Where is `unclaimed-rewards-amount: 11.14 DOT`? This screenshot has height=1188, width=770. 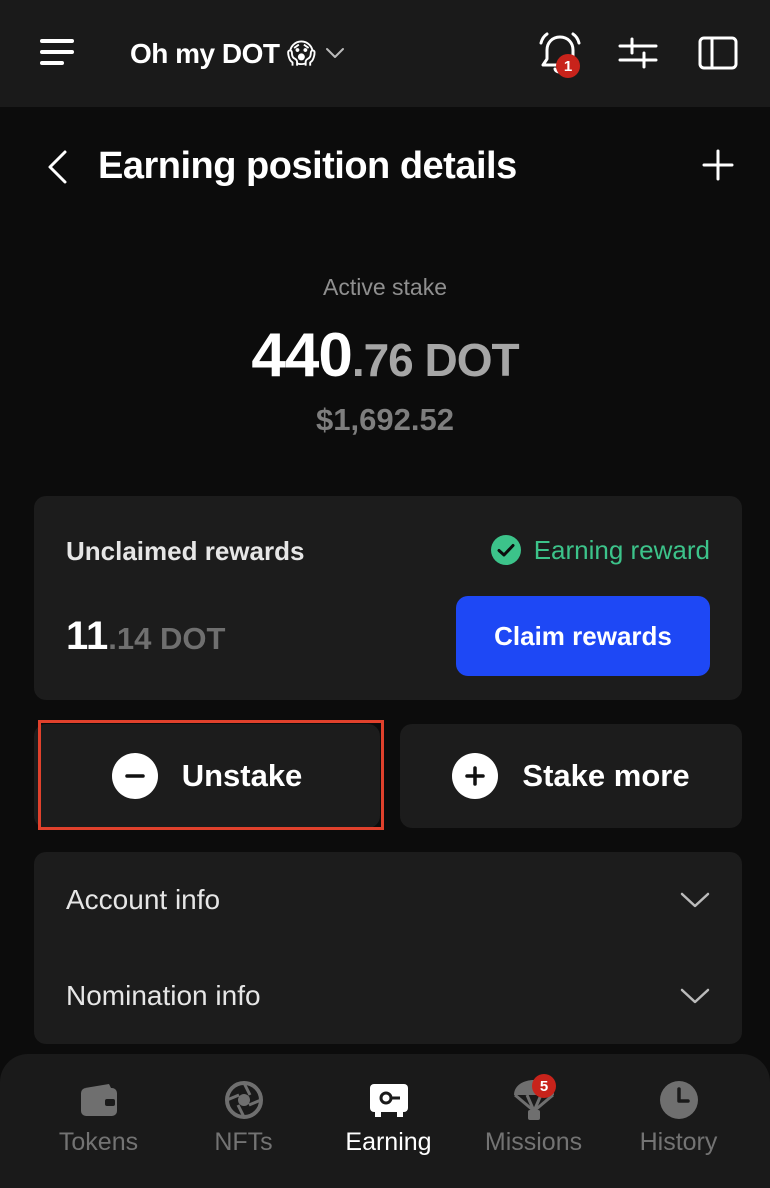
unclaimed-rewards-amount: 11.14 DOT is located at coordinates (145, 636).